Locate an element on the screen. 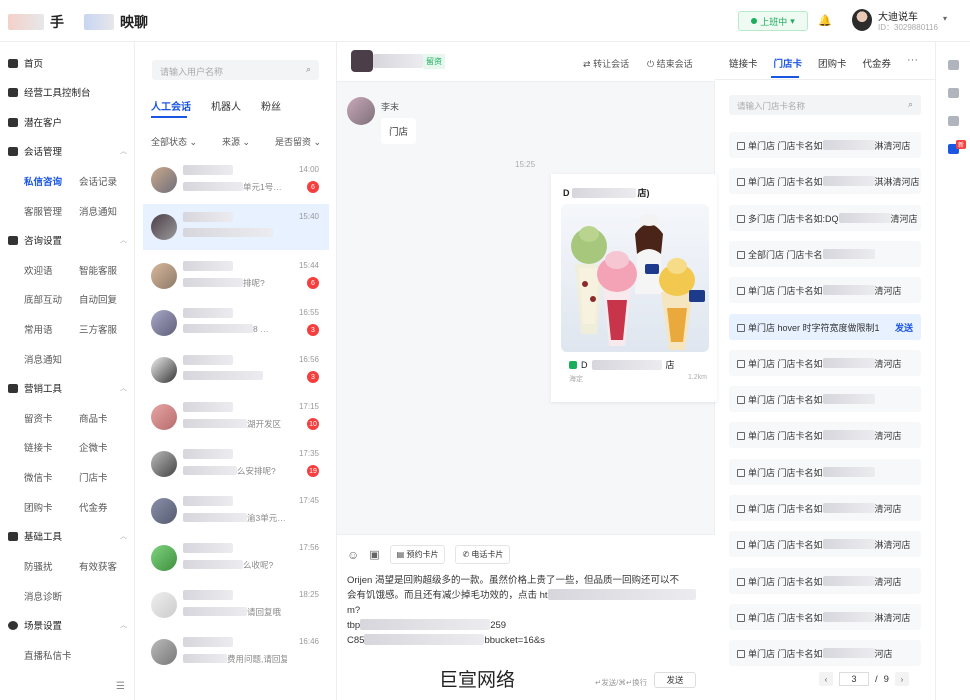 The height and width of the screenshot is (700, 970). work-status-dropdown: 上班中 ▾ is located at coordinates (773, 21).